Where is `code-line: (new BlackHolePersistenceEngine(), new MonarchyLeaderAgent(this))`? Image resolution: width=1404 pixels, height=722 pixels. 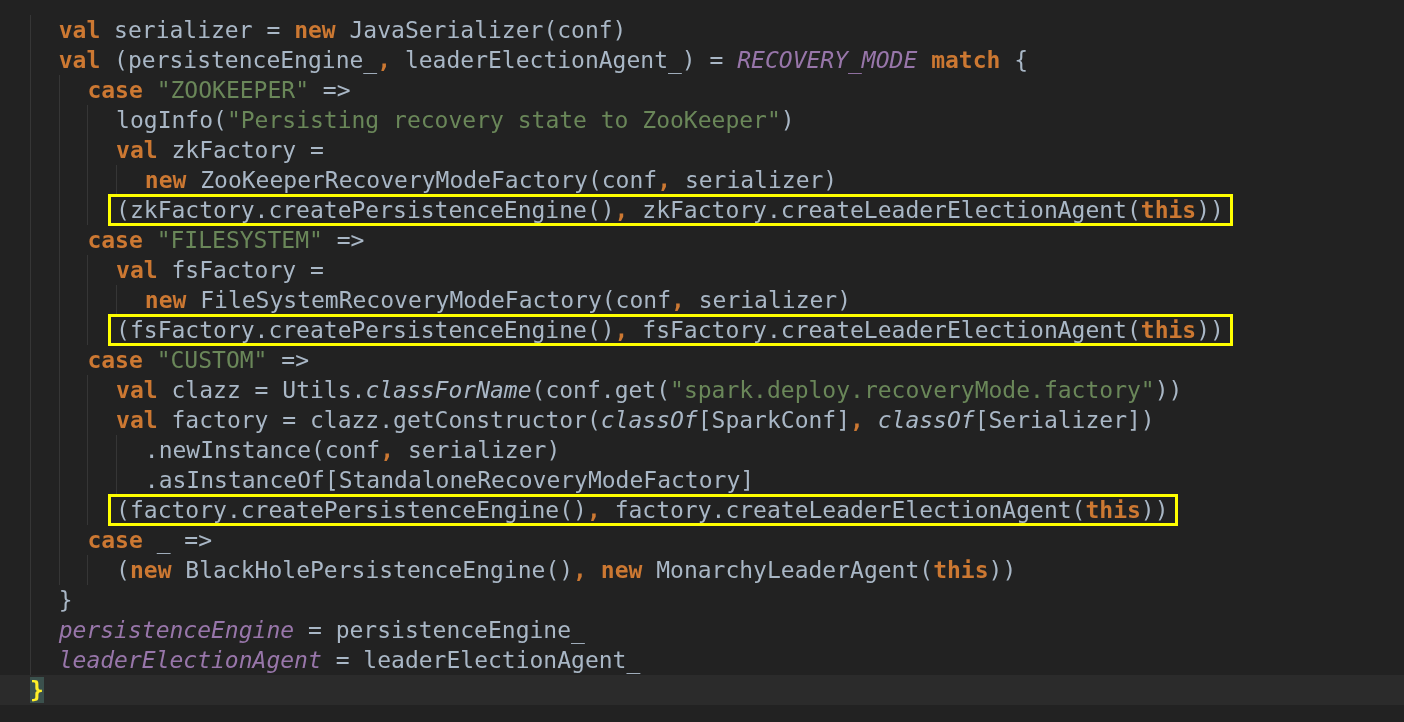 code-line: (new BlackHolePersistenceEngine(), new MonarchyLeaderAgent(this)) is located at coordinates (566, 570).